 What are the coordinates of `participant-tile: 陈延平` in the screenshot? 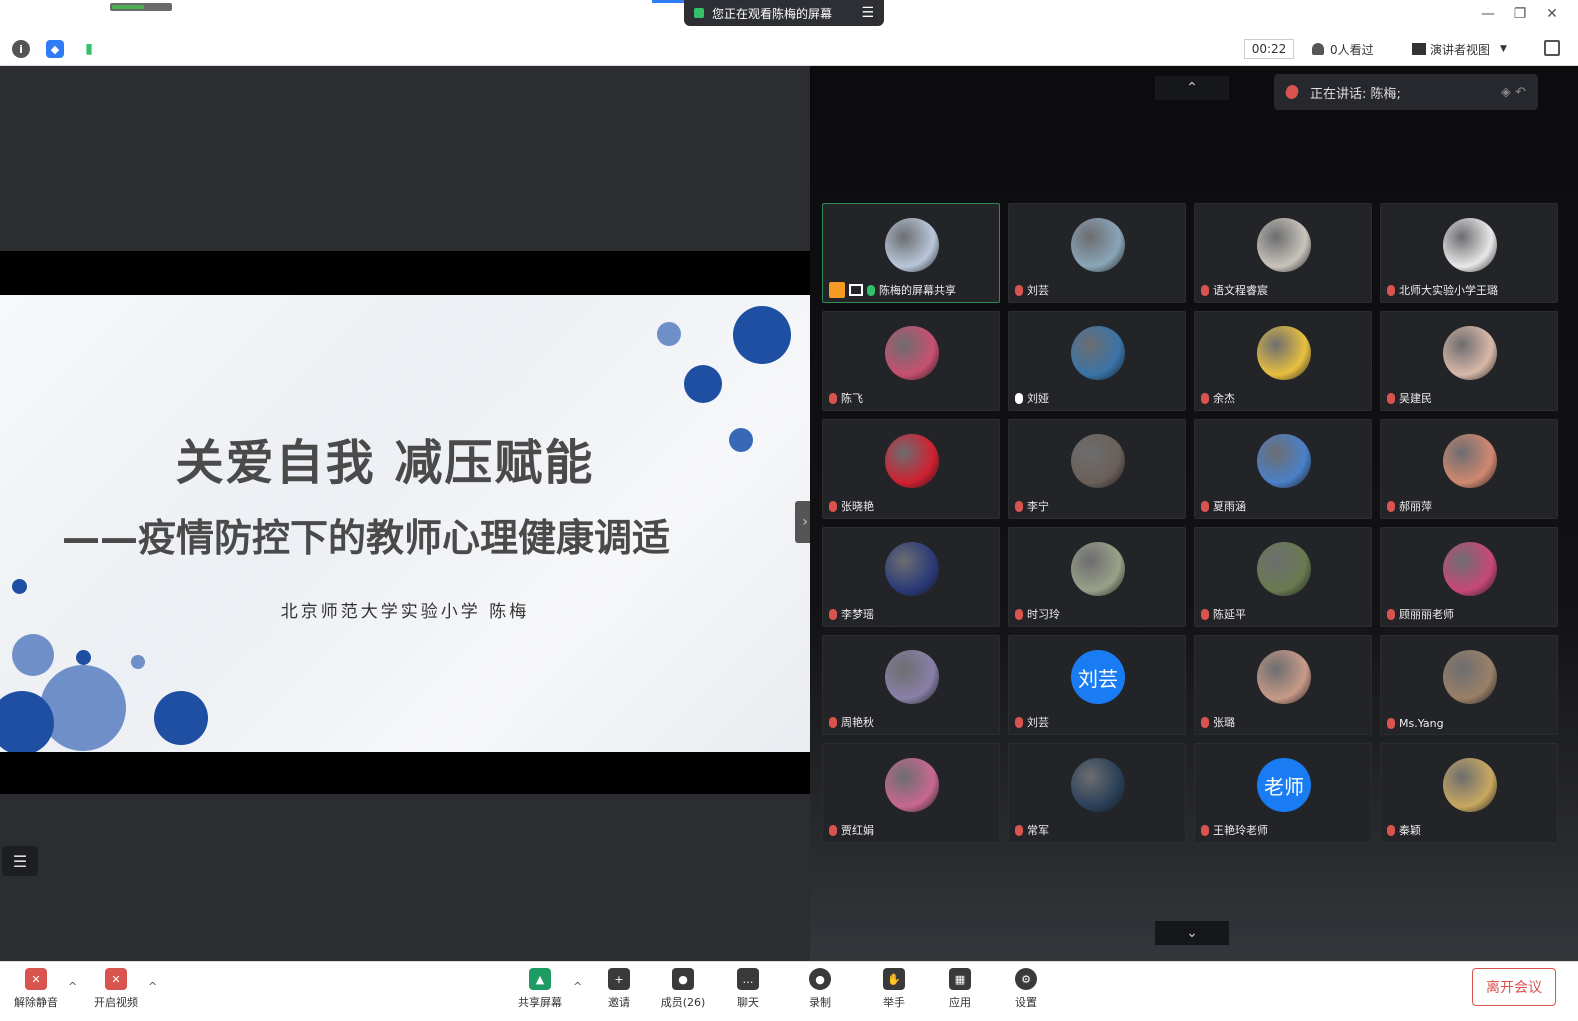 It's located at (1283, 577).